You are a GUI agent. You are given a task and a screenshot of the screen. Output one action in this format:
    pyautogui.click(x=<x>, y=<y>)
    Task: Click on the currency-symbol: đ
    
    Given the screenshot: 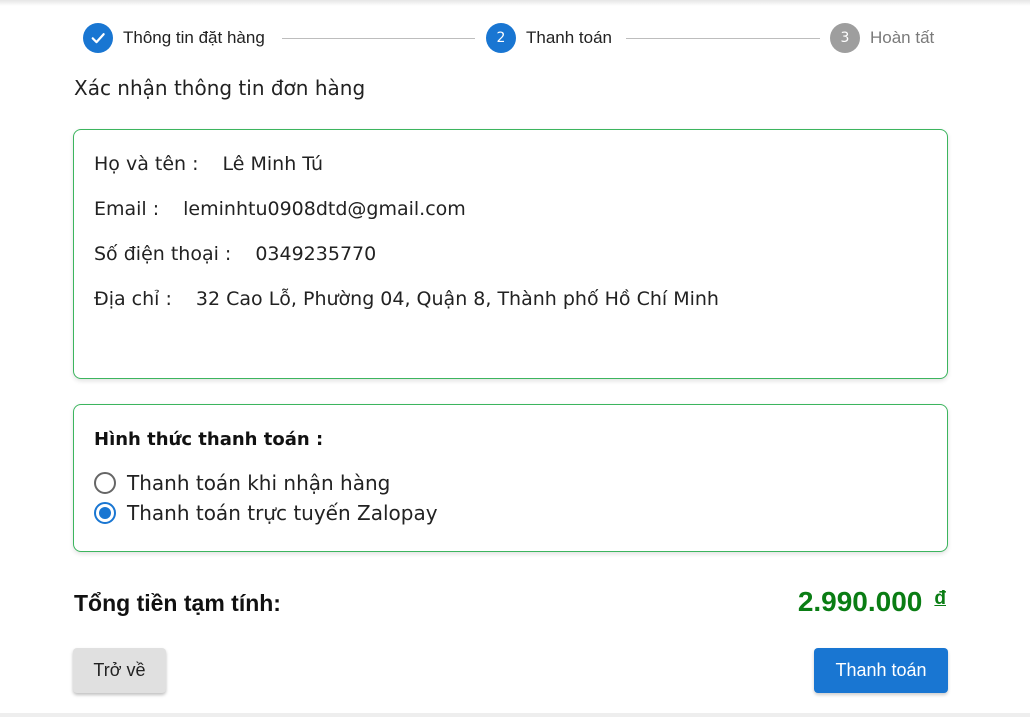 What is the action you would take?
    pyautogui.click(x=940, y=598)
    